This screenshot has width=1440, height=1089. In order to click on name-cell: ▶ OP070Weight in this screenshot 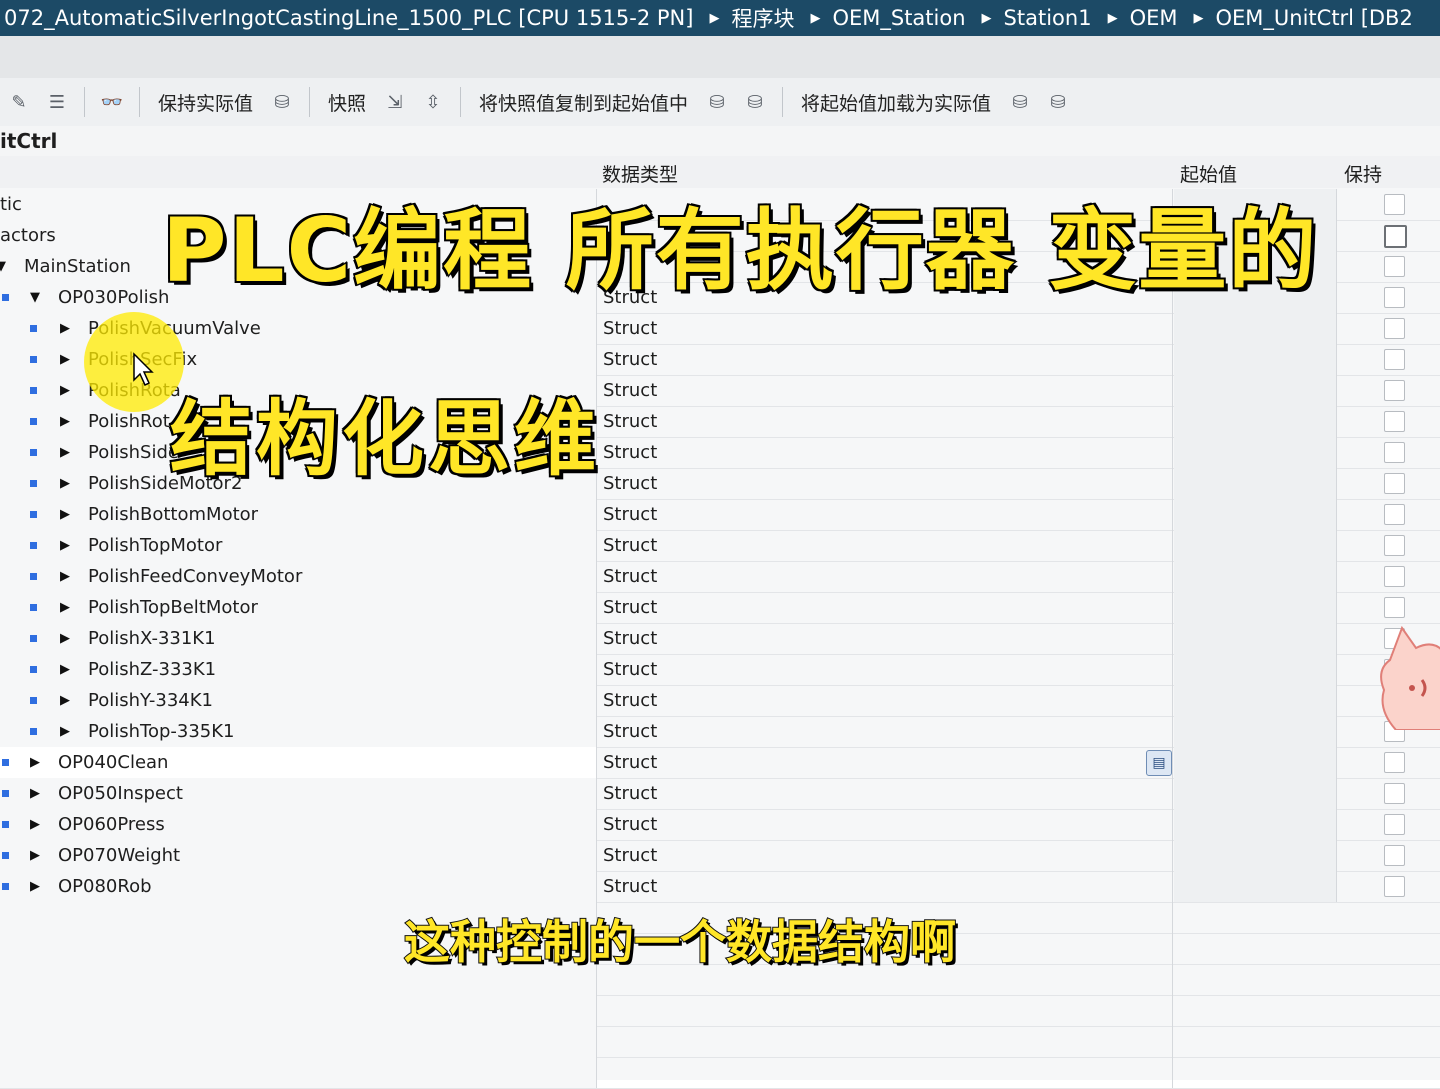, I will do `click(298, 855)`.